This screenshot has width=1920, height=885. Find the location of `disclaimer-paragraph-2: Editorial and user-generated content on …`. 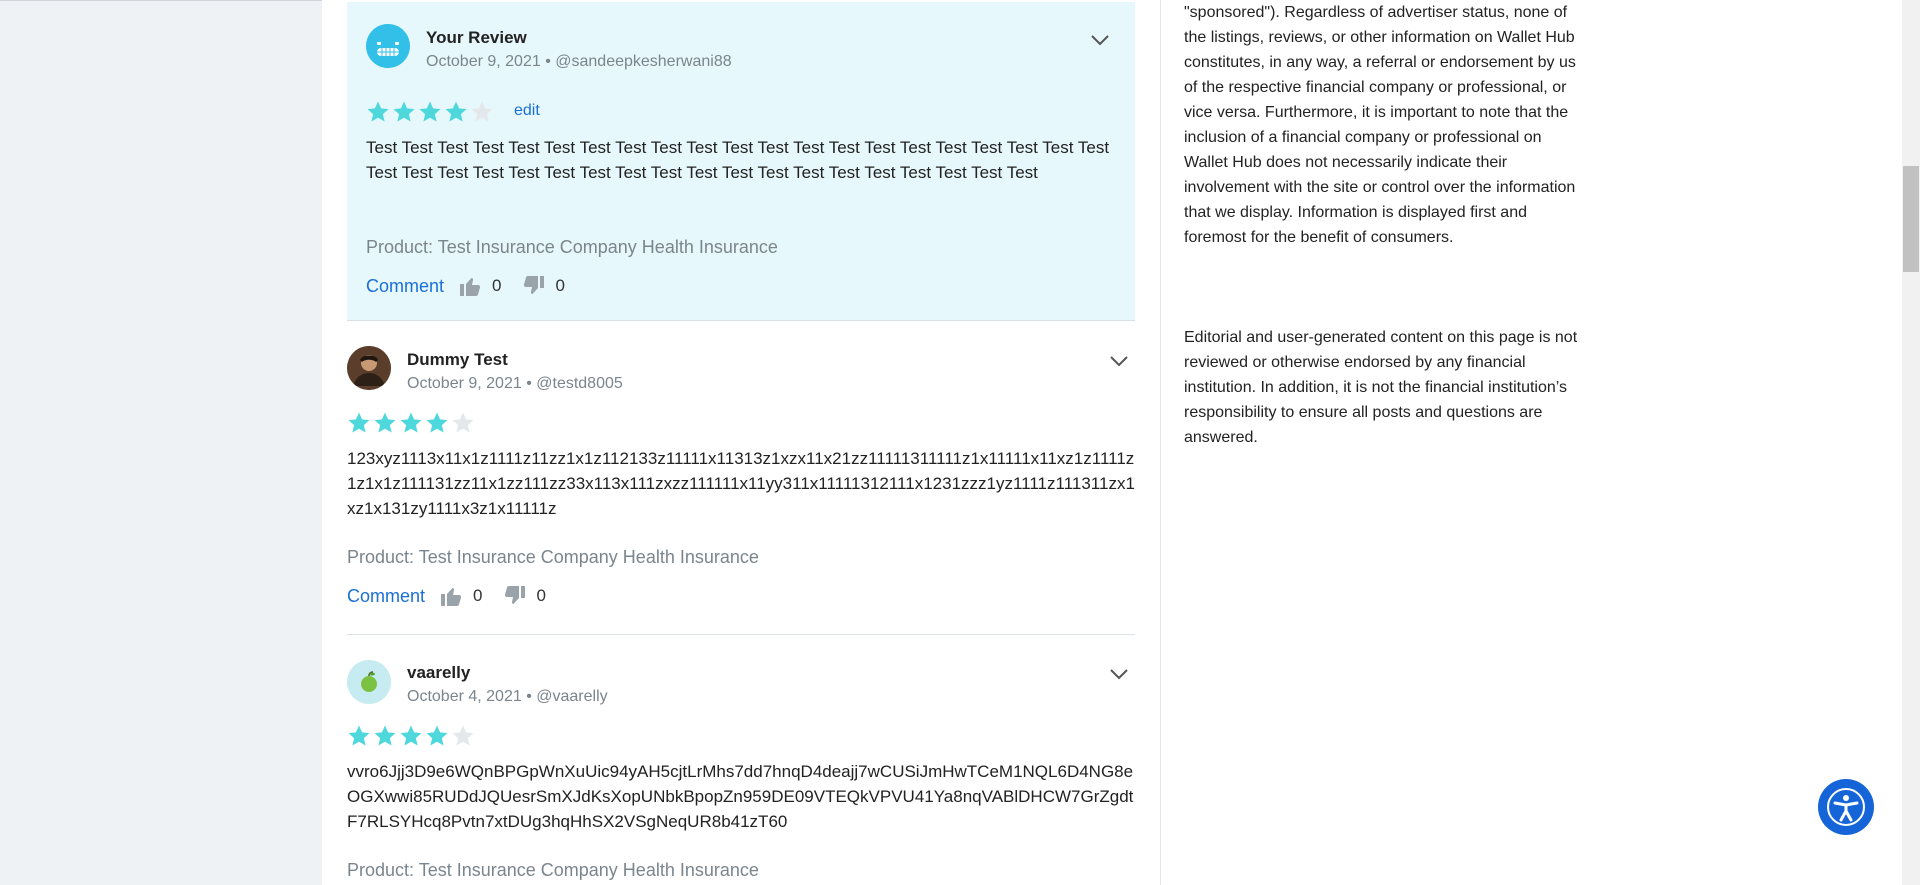

disclaimer-paragraph-2: Editorial and user-generated content on … is located at coordinates (1381, 387).